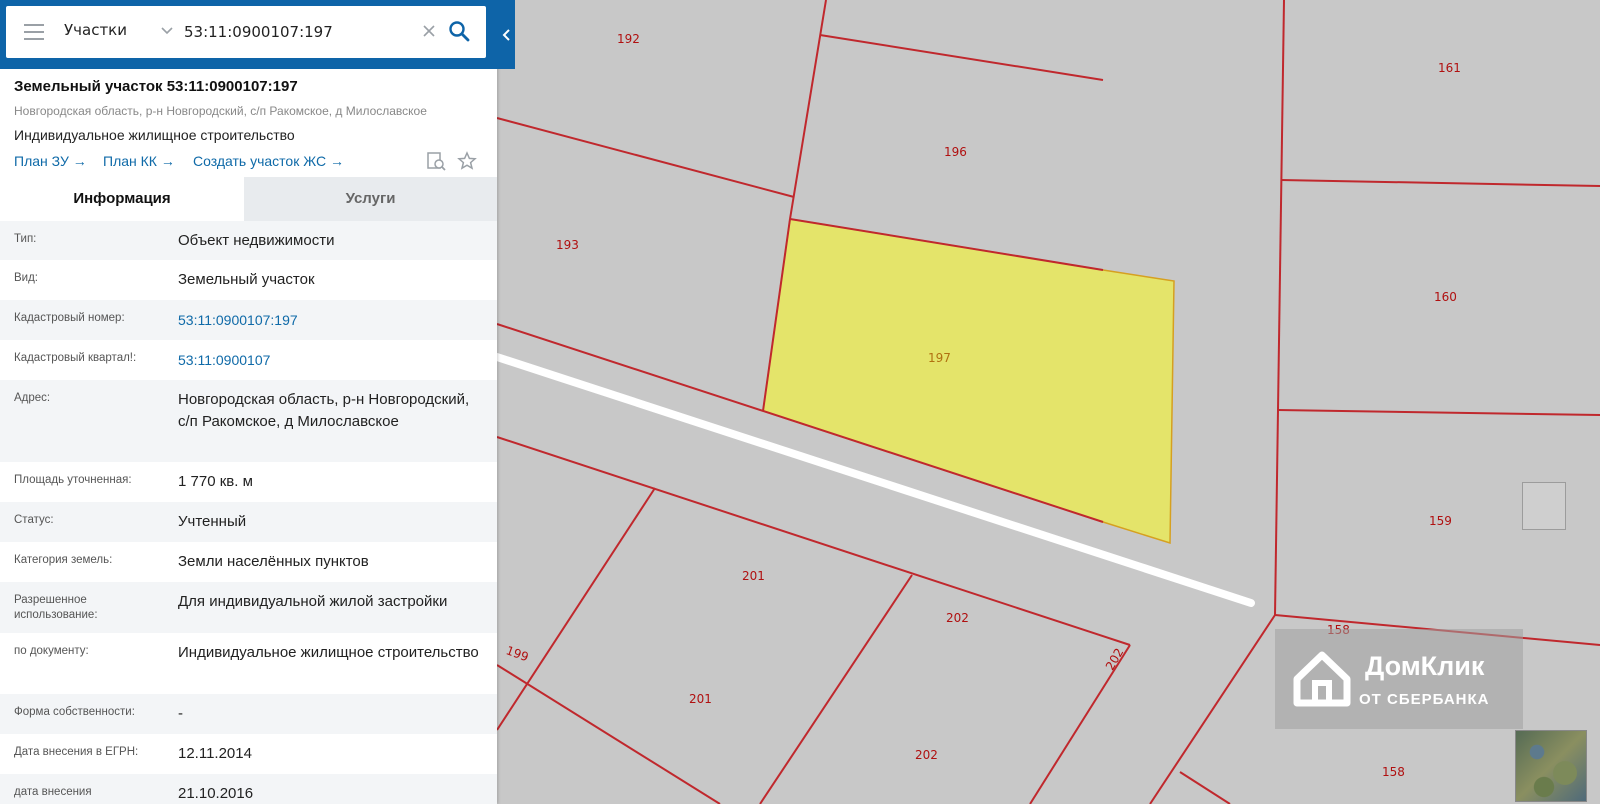 The height and width of the screenshot is (804, 1600). I want to click on info-row-status: Статус: Учтенный, so click(248, 522).